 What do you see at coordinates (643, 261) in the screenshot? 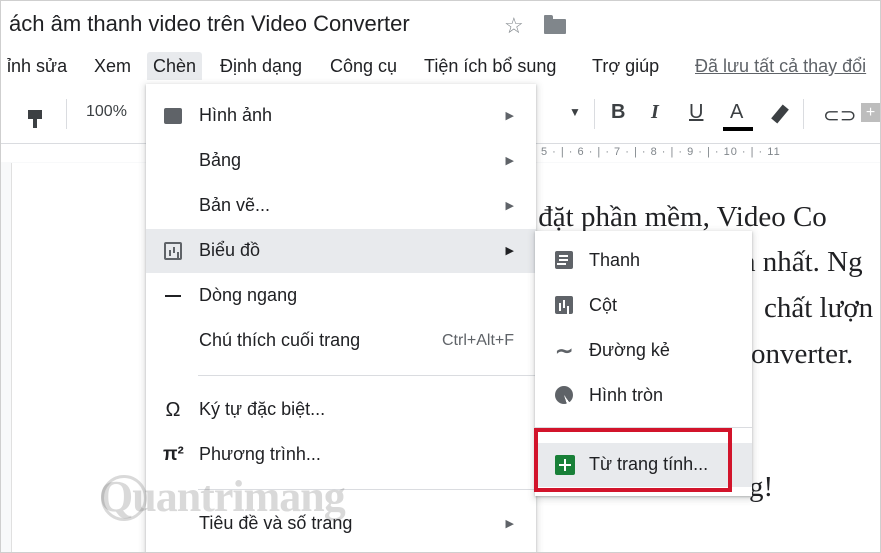
I see `submenu-item-bar: Thanh` at bounding box center [643, 261].